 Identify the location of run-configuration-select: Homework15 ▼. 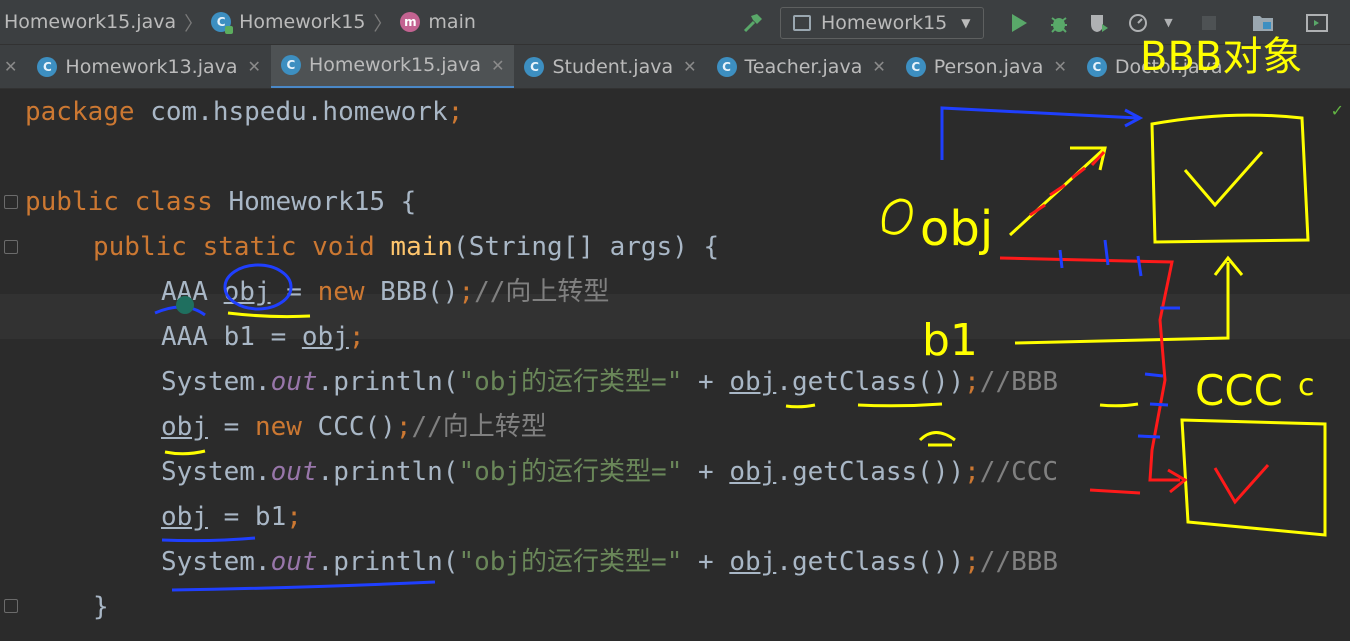
(882, 22).